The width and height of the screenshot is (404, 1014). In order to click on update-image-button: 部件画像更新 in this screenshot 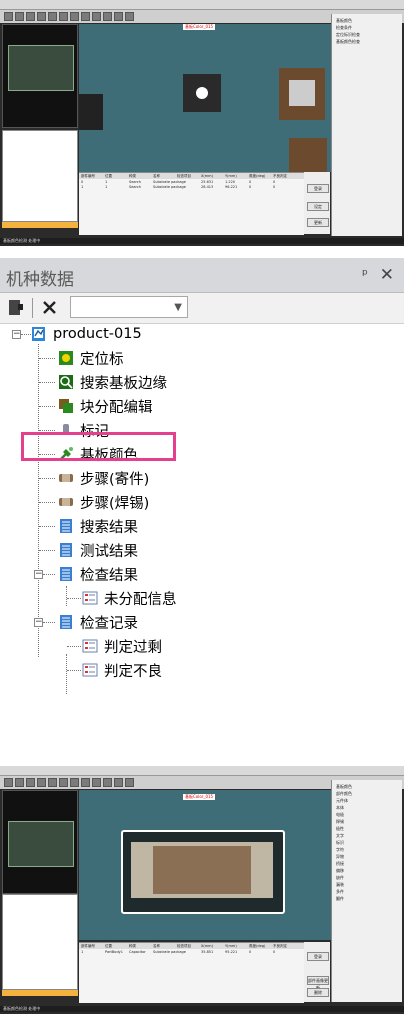, I will do `click(318, 983)`.